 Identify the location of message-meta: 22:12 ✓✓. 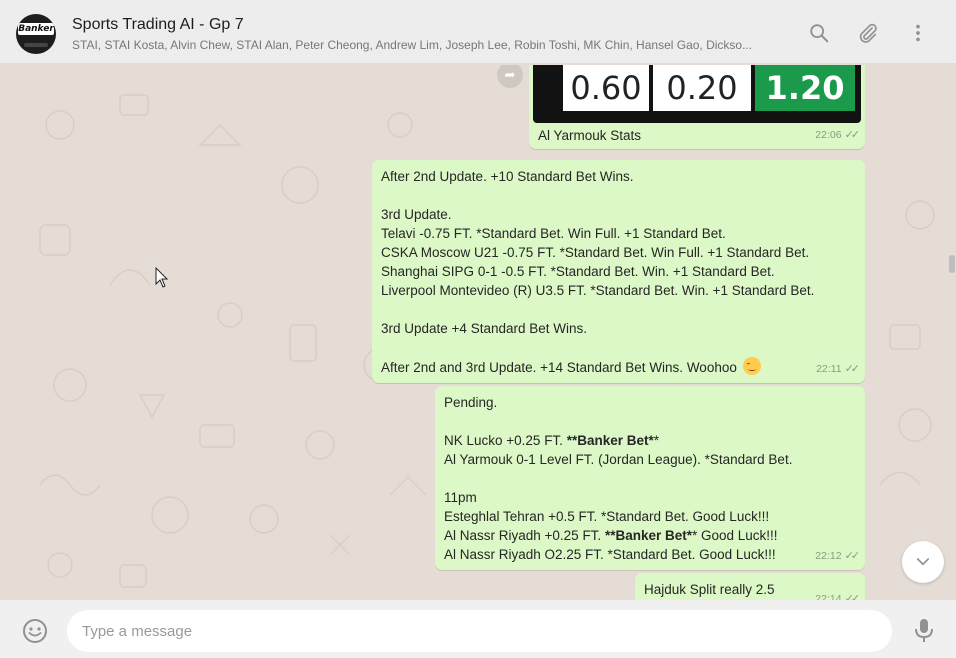
(838, 556).